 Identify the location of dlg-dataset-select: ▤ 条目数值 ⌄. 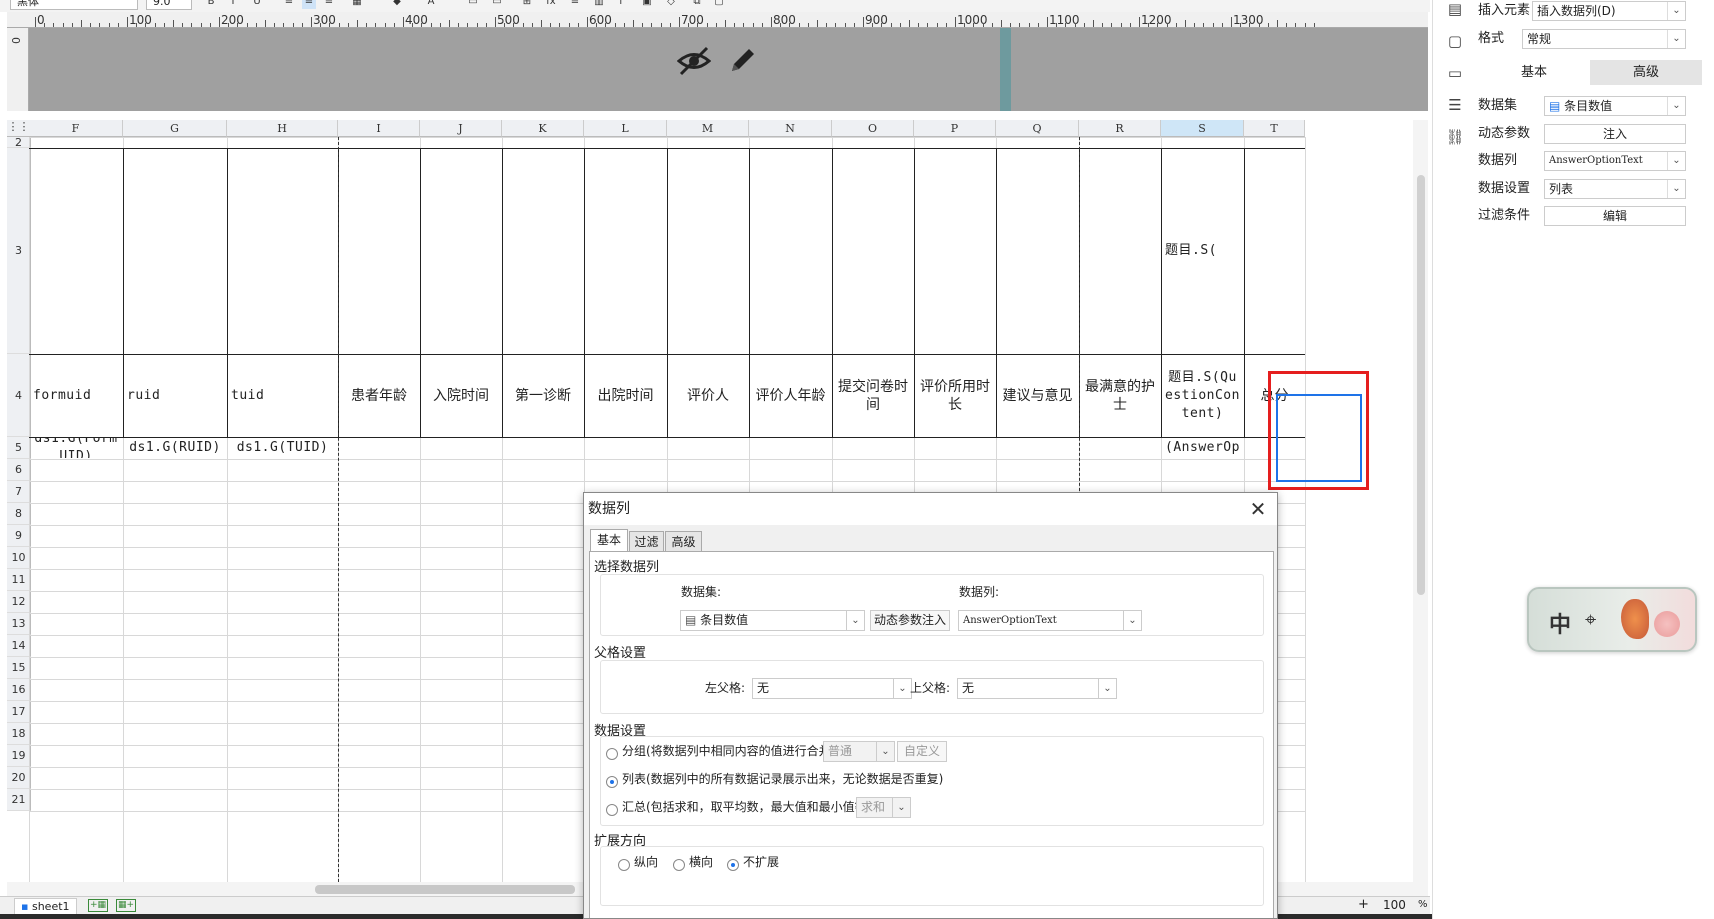
(772, 620).